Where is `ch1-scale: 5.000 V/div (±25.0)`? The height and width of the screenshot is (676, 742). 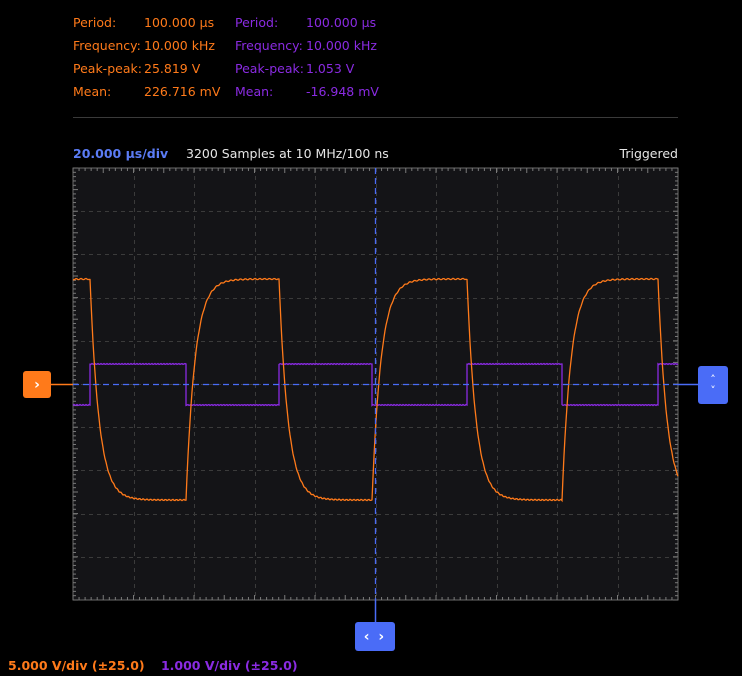
ch1-scale: 5.000 V/div (±25.0) is located at coordinates (76, 665).